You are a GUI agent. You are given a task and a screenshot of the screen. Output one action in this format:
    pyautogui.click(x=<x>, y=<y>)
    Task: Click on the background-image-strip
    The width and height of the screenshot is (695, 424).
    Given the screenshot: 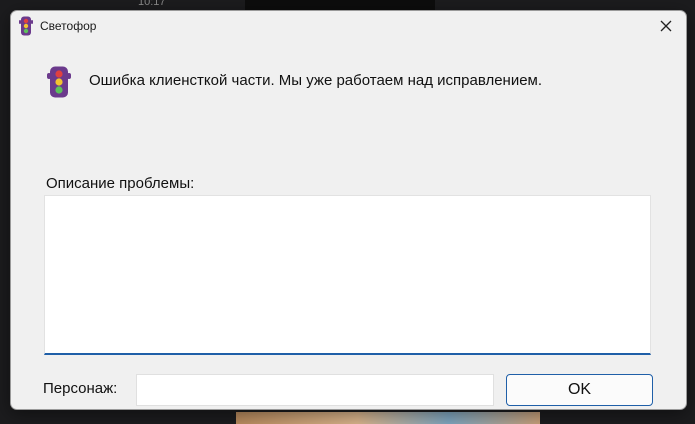 What is the action you would take?
    pyautogui.click(x=388, y=418)
    